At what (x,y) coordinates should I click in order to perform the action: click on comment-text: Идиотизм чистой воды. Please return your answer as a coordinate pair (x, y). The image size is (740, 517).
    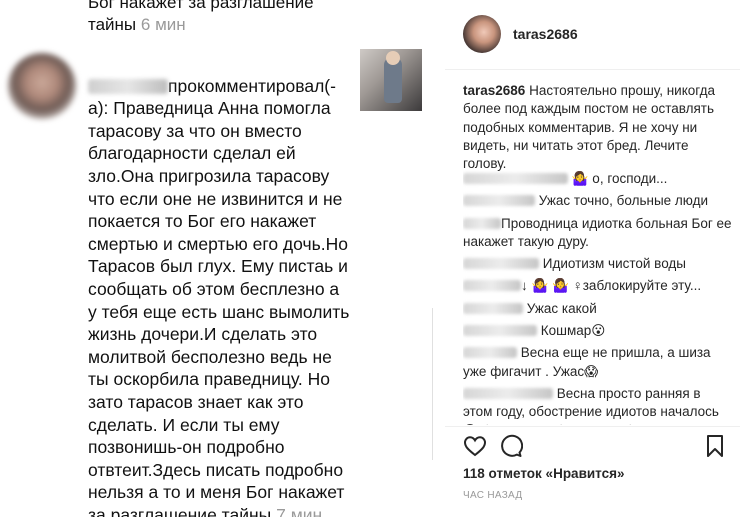
    Looking at the image, I should click on (612, 264).